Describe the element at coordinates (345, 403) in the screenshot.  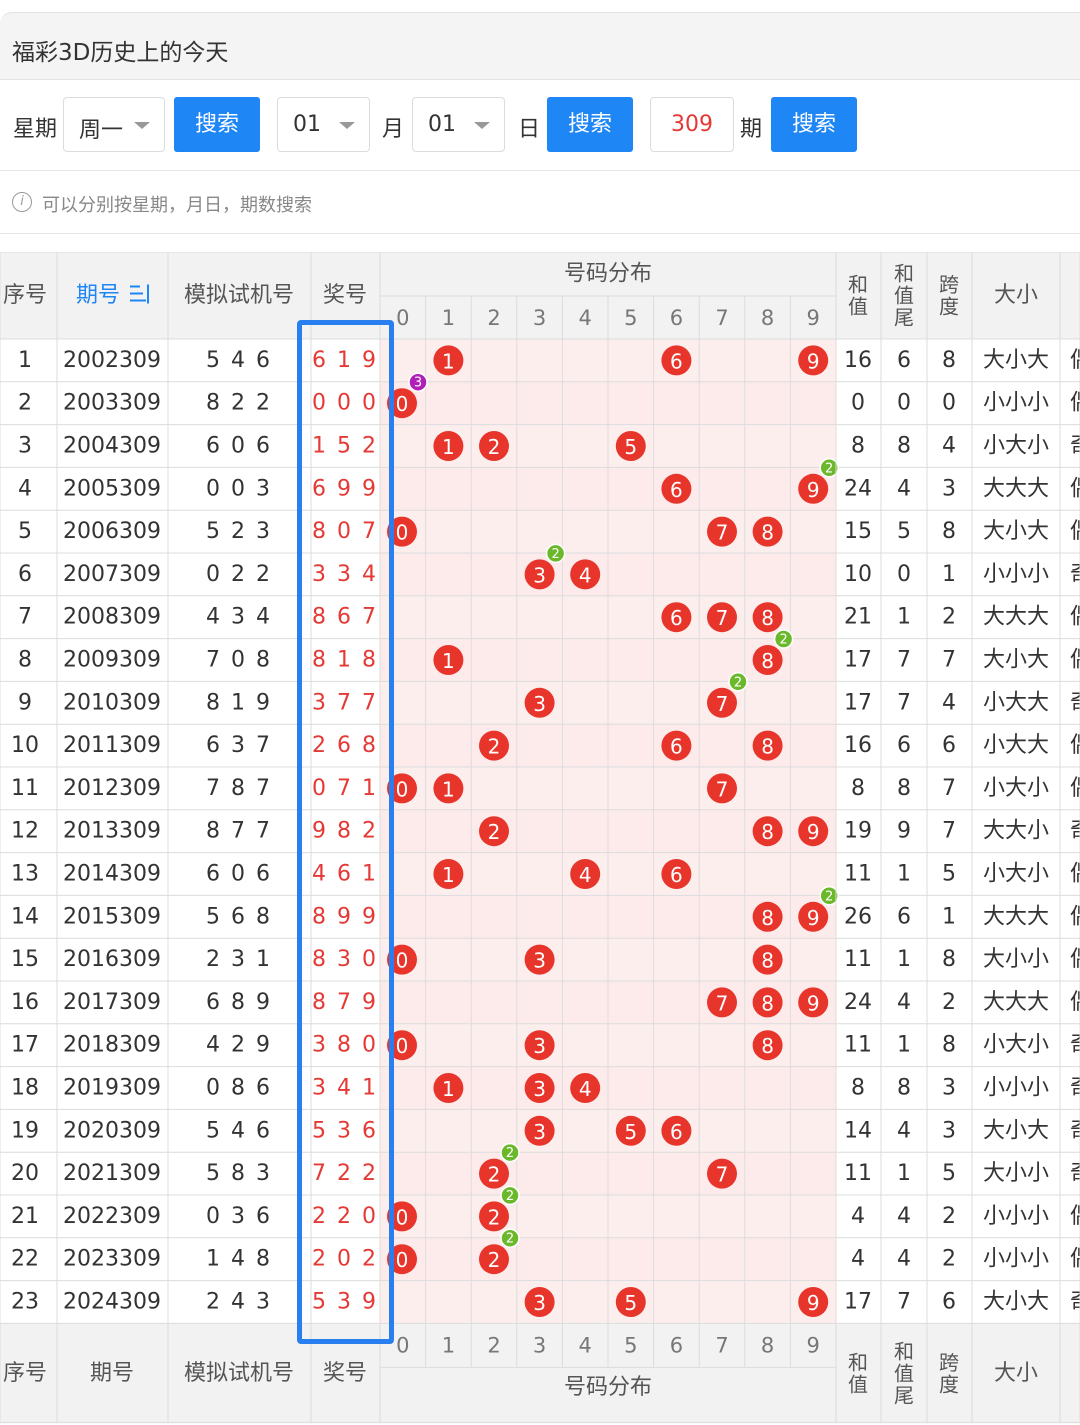
I see `row-prize-number: 0 0 0` at that location.